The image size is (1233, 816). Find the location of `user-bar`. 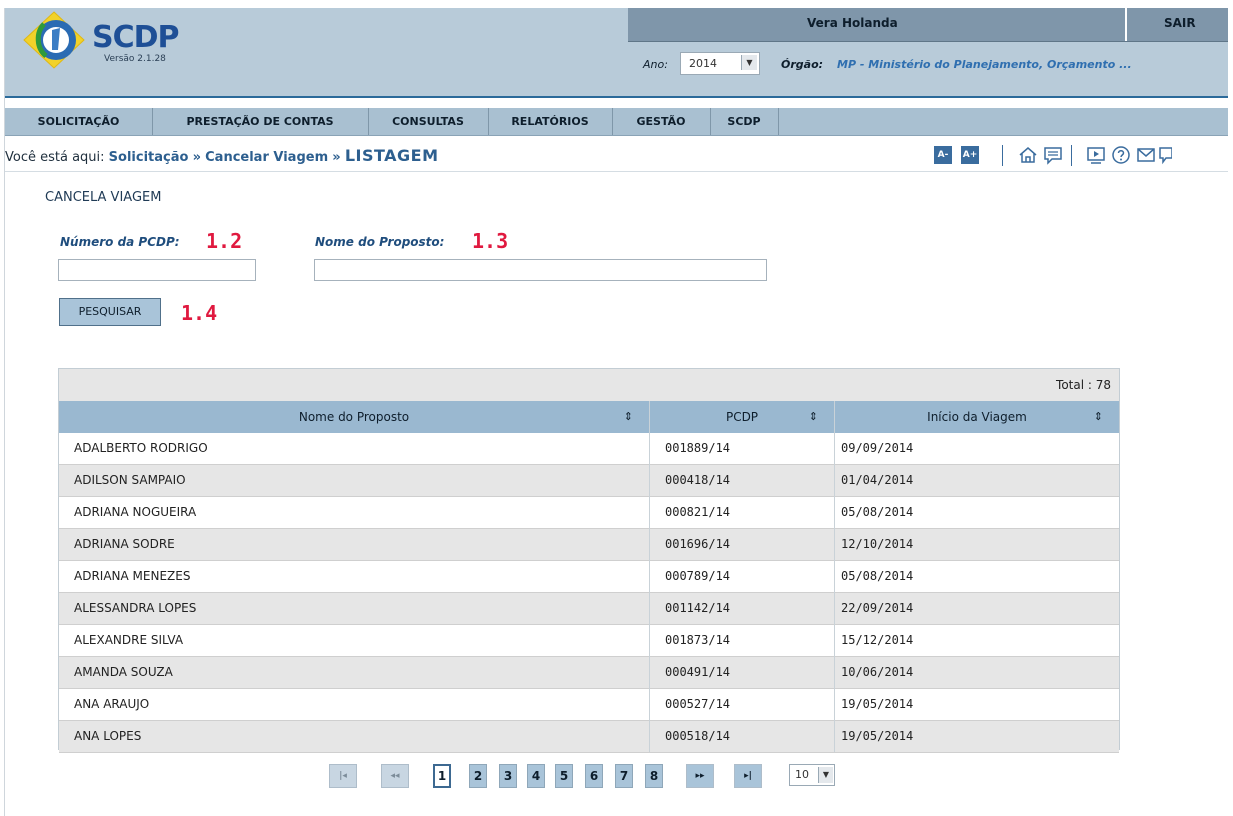

user-bar is located at coordinates (928, 25).